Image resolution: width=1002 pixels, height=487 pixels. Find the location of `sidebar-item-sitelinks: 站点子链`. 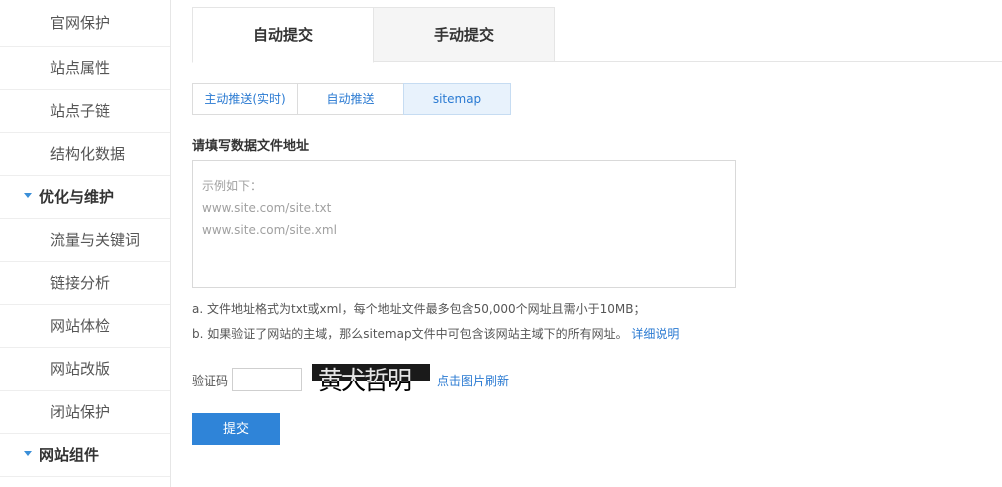

sidebar-item-sitelinks: 站点子链 is located at coordinates (85, 111).